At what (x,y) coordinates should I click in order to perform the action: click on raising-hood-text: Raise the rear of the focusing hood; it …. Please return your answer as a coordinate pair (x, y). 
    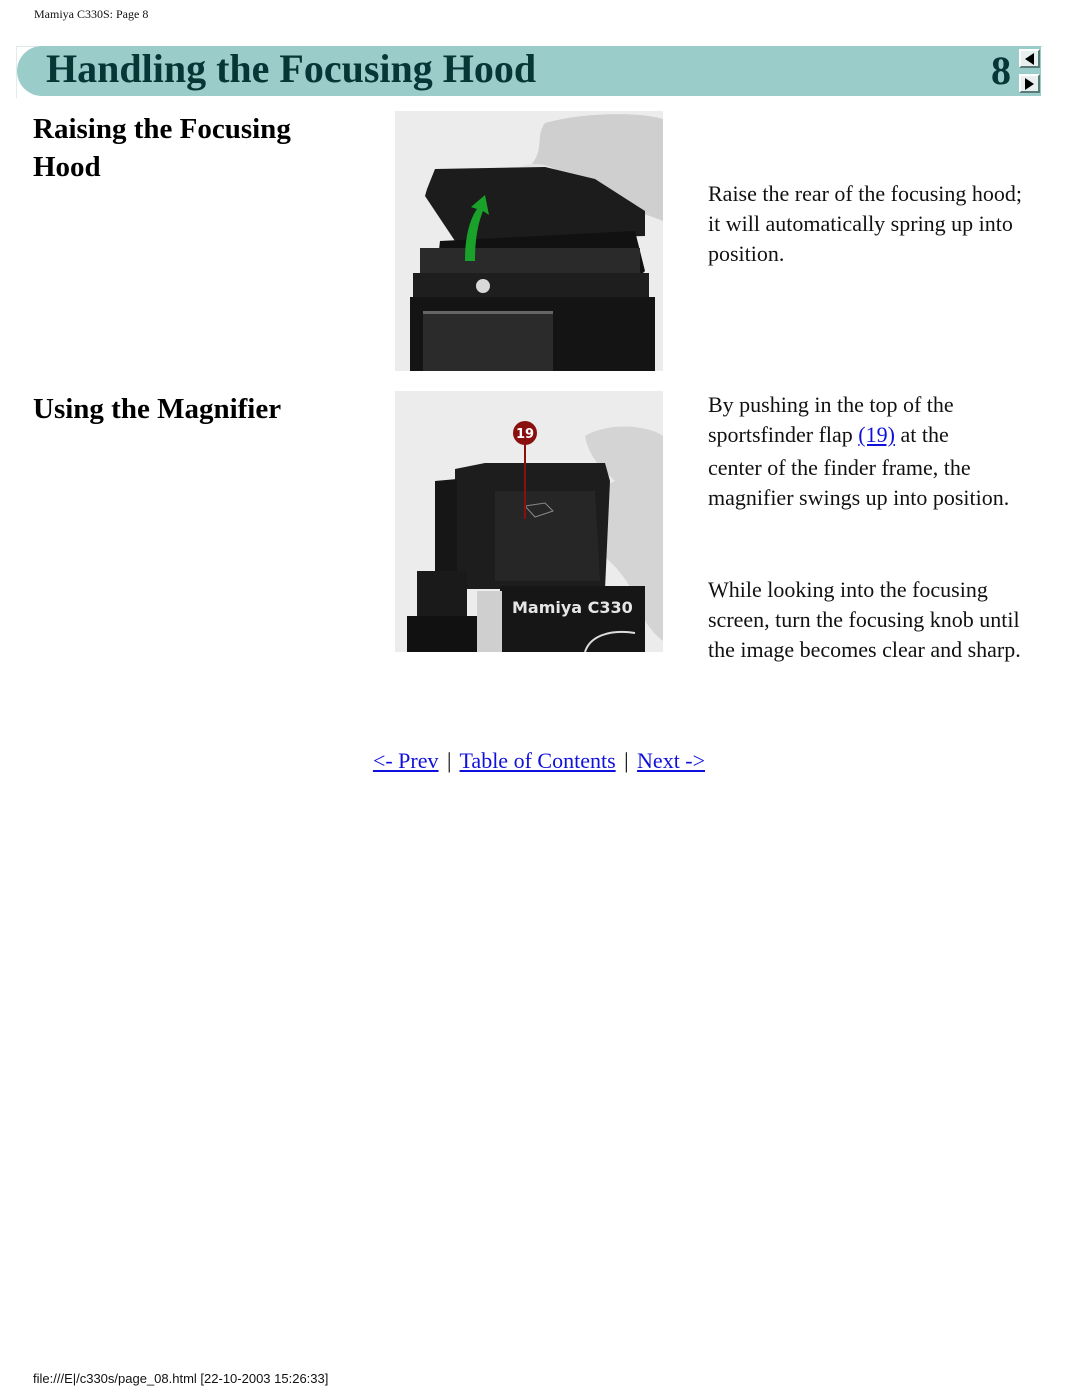
    Looking at the image, I should click on (865, 223).